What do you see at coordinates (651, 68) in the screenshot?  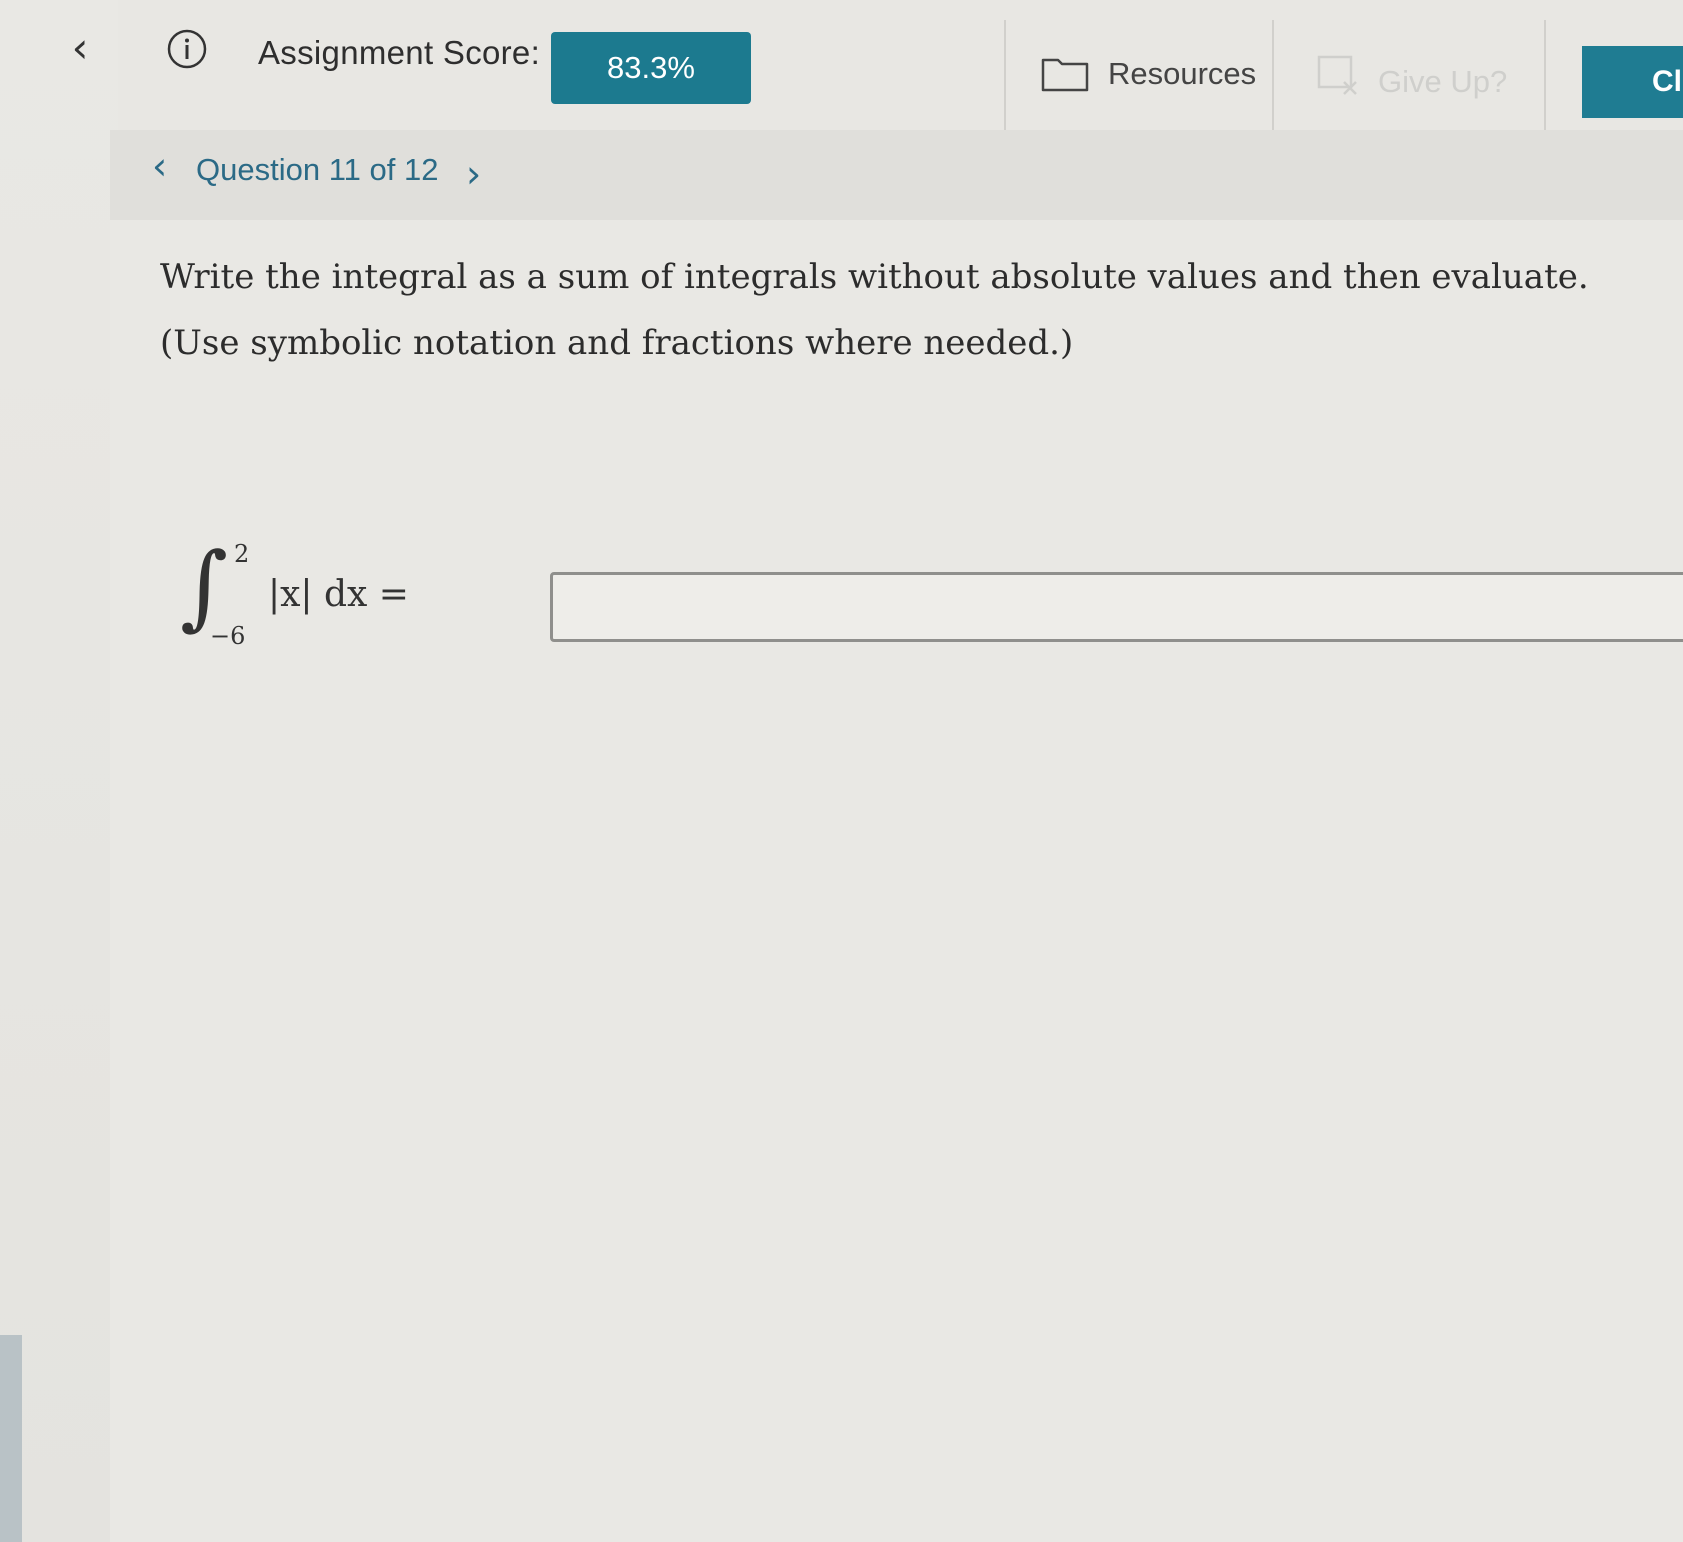 I see `assignment-score-badge: 83.3%` at bounding box center [651, 68].